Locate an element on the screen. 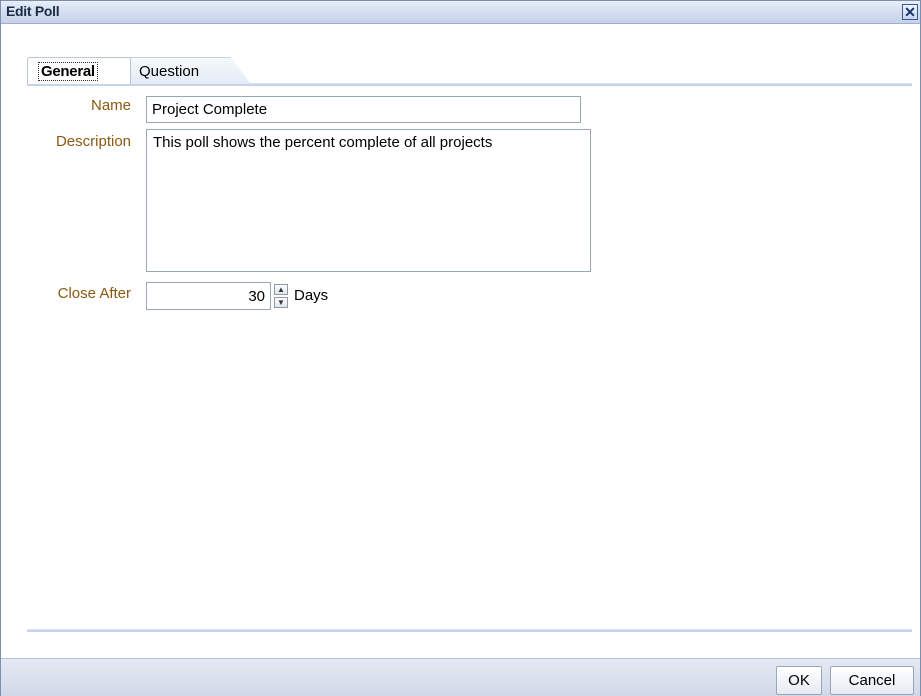  dialog-titlebar: Edit Poll ✕ is located at coordinates (460, 12).